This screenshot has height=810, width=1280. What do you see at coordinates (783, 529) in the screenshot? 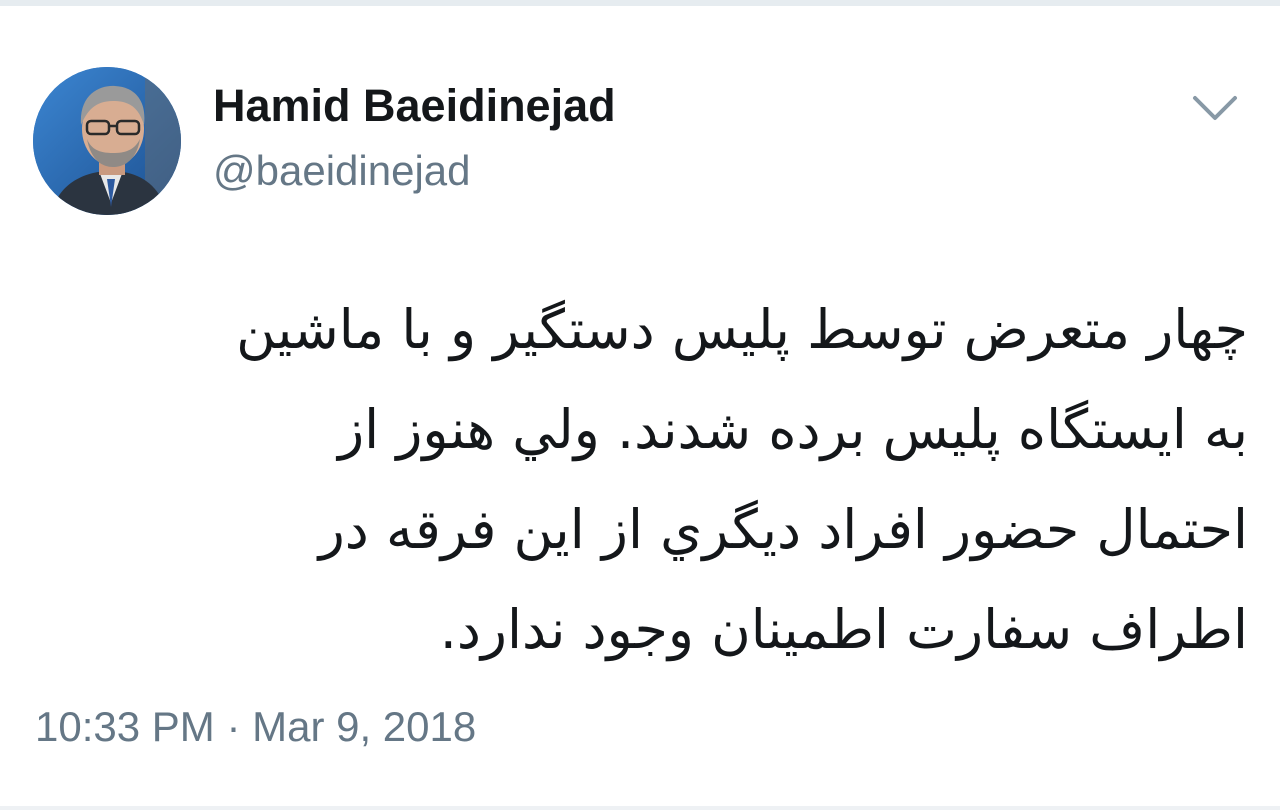
I see `tweet-text-line: احتمال حضور افراد دیگري از این فرقه در` at bounding box center [783, 529].